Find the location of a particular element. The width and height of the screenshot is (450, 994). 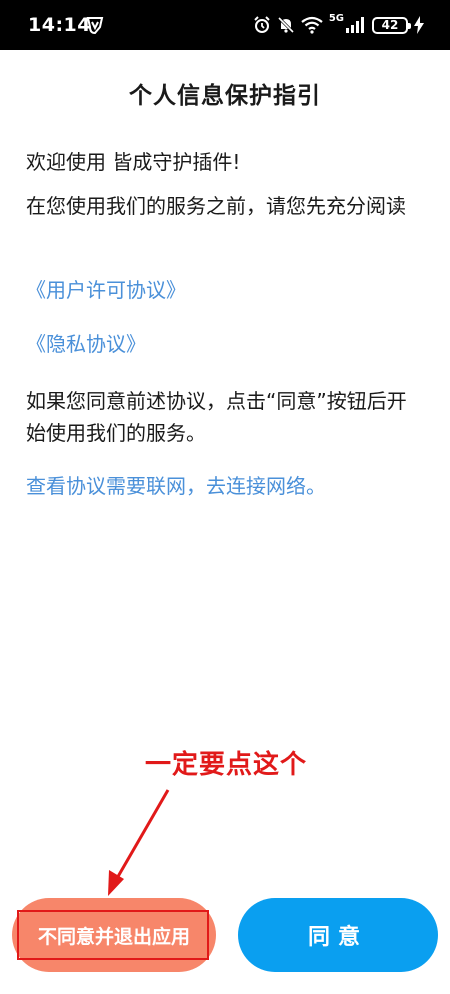

read-before-use-text: 在您使用我们的服务之前，请您先充分阅读 is located at coordinates (216, 206).